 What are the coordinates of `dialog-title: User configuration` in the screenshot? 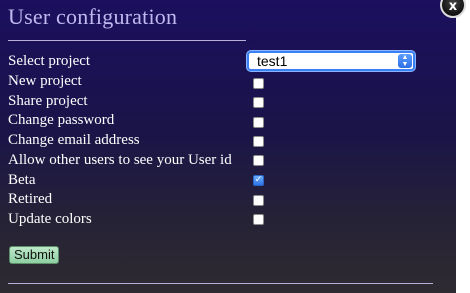 It's located at (93, 16).